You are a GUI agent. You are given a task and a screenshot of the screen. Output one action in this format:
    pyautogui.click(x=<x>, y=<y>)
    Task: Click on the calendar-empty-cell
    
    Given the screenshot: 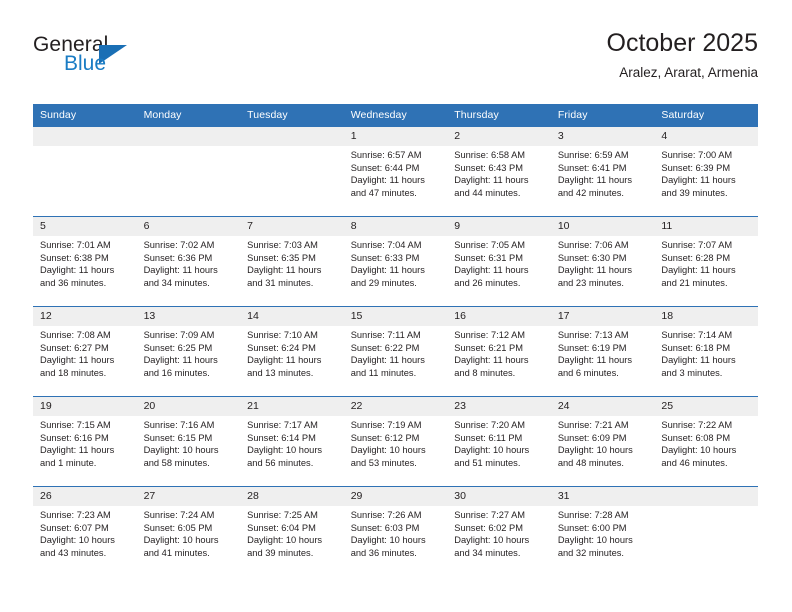 What is the action you would take?
    pyautogui.click(x=188, y=165)
    